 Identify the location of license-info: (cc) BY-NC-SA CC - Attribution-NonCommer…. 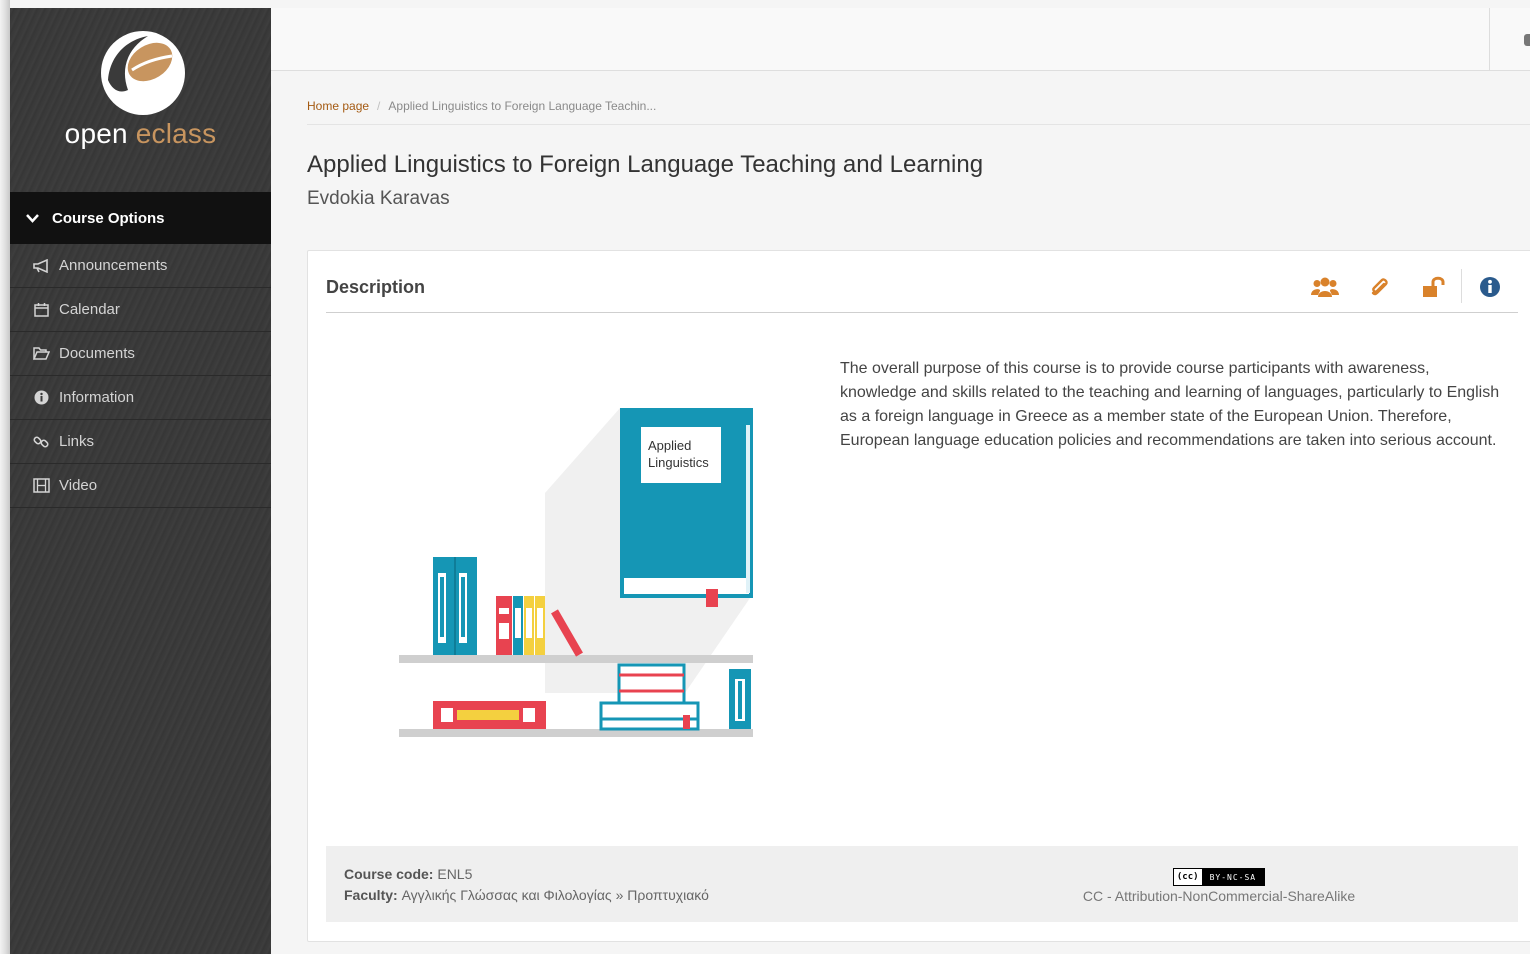
(1219, 885).